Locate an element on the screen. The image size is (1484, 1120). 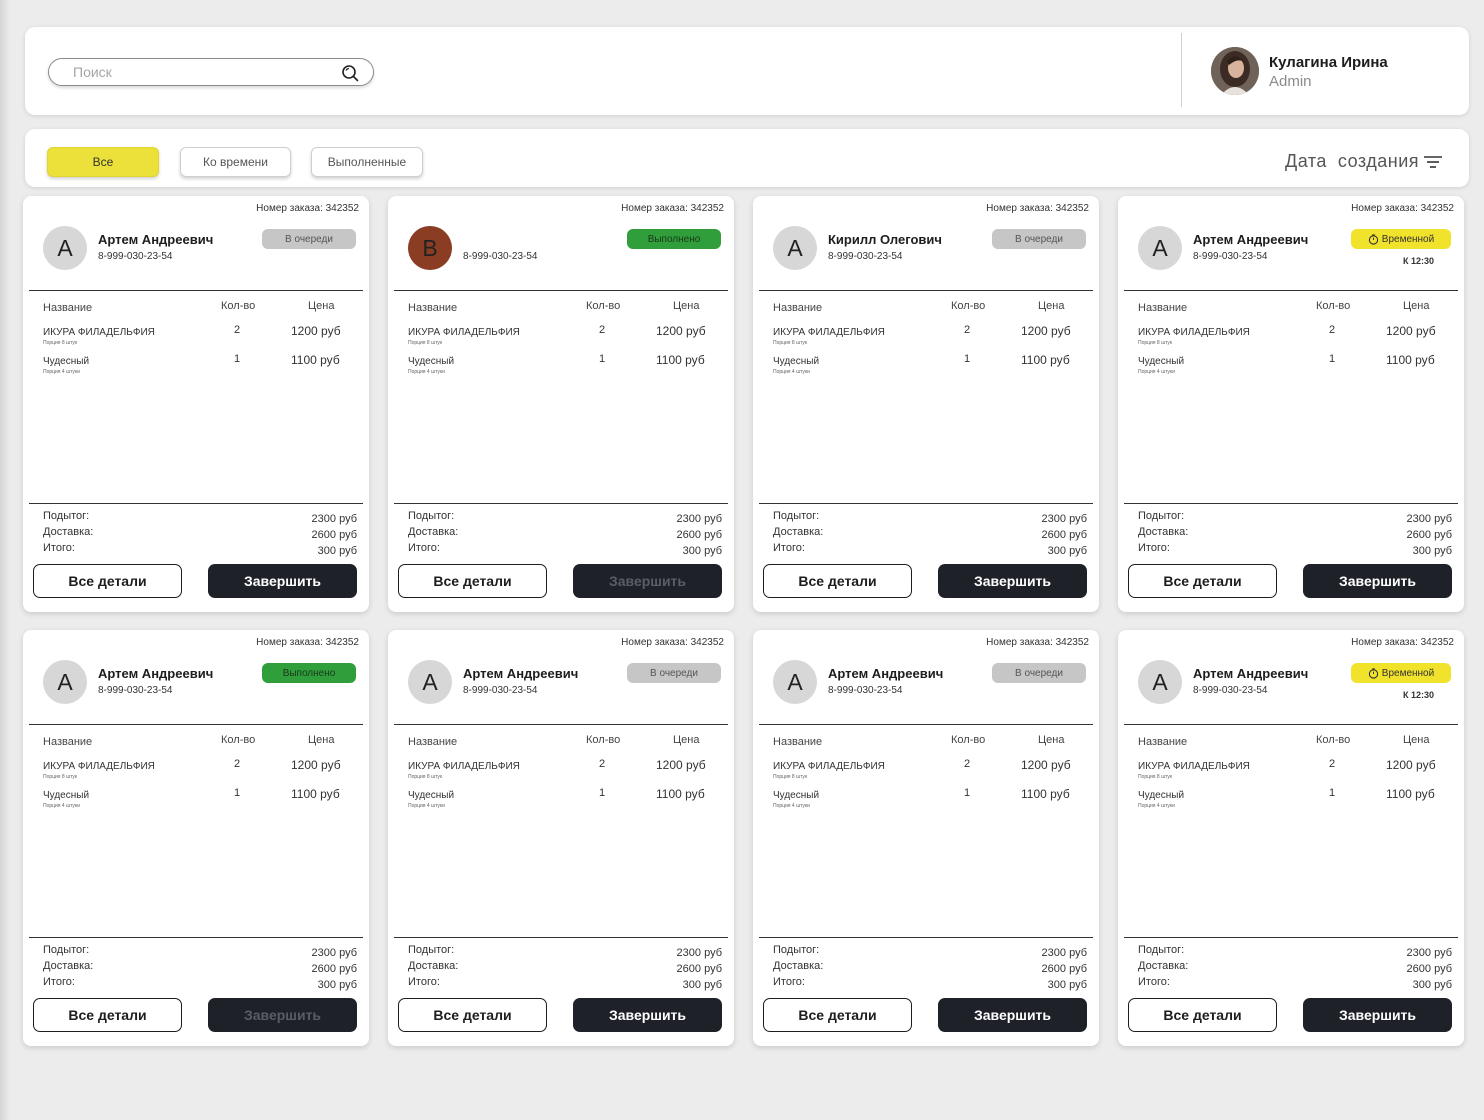
page-edge-shade is located at coordinates (5, 560).